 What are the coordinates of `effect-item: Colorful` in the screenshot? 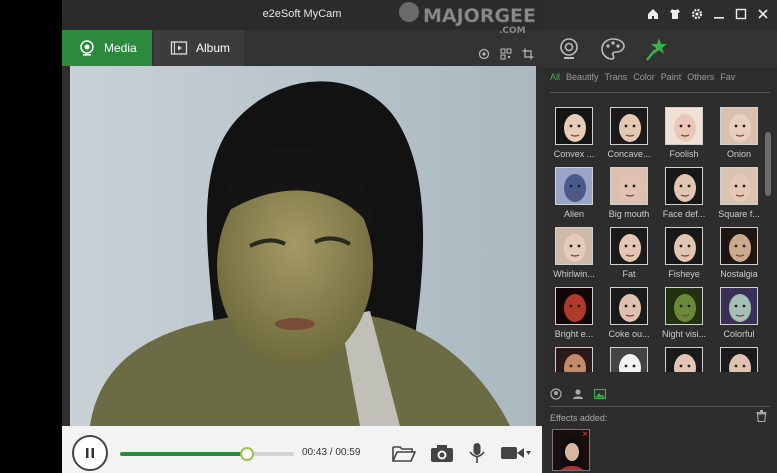 It's located at (736, 313).